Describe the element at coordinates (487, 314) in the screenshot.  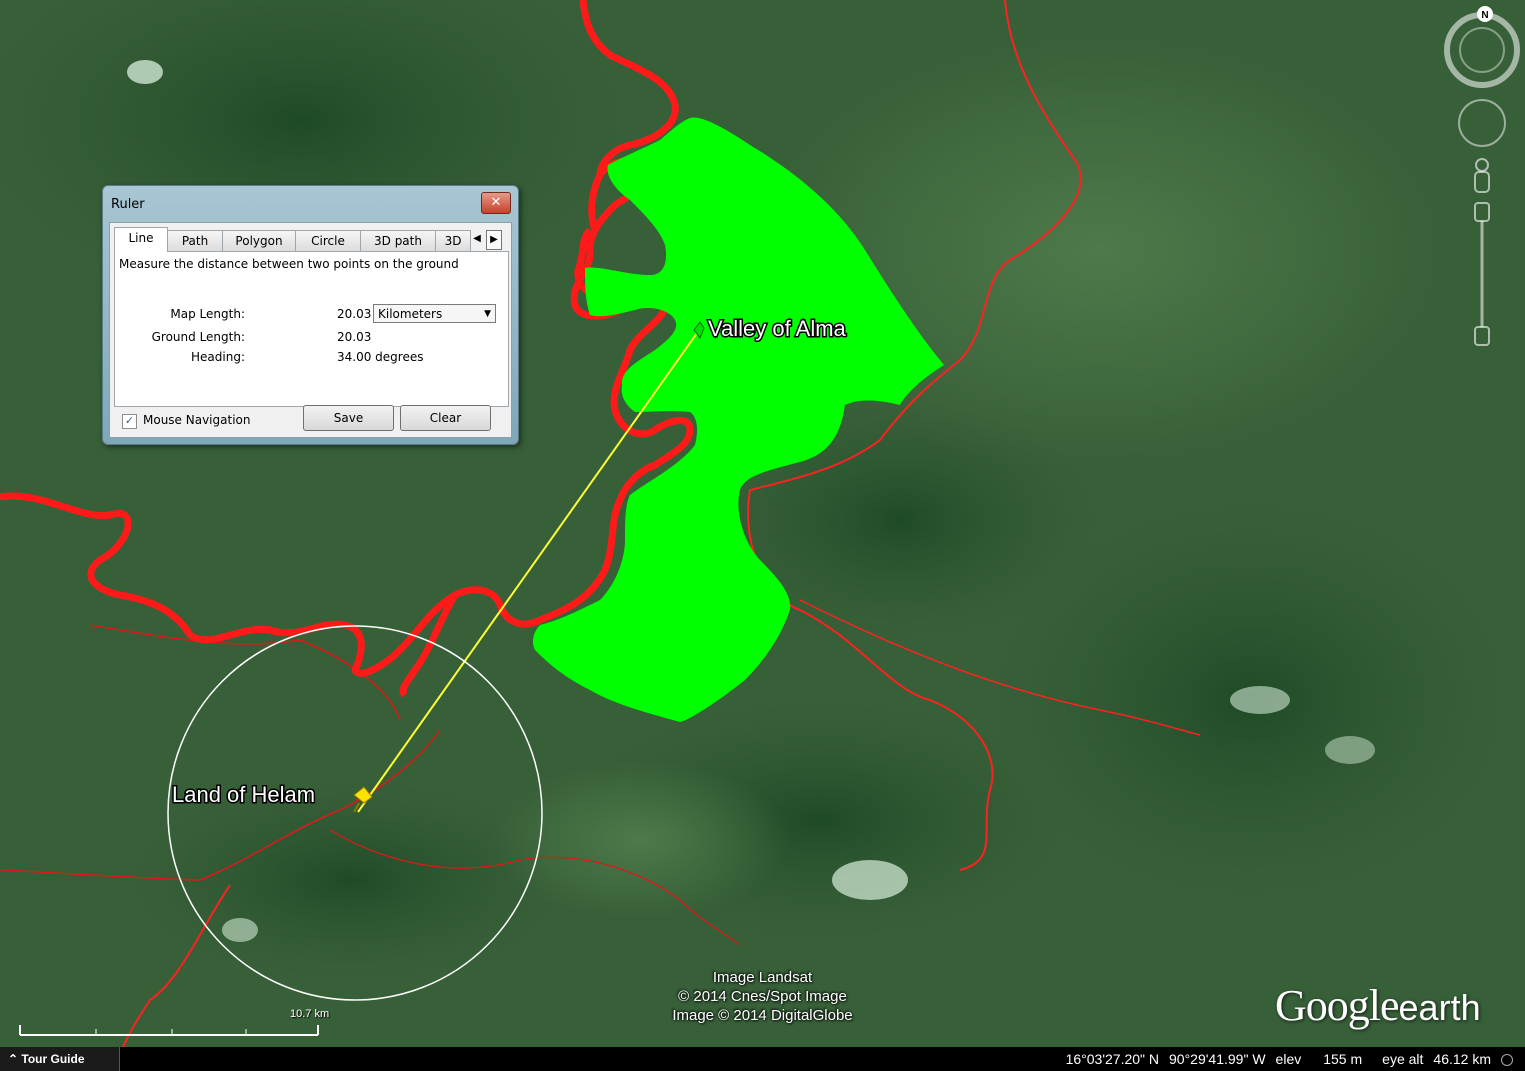
I see `chevron-down-icon: ▼` at that location.